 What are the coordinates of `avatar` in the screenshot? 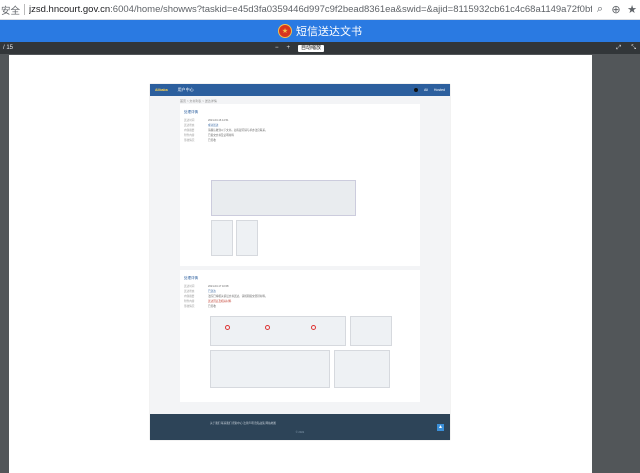 It's located at (416, 90).